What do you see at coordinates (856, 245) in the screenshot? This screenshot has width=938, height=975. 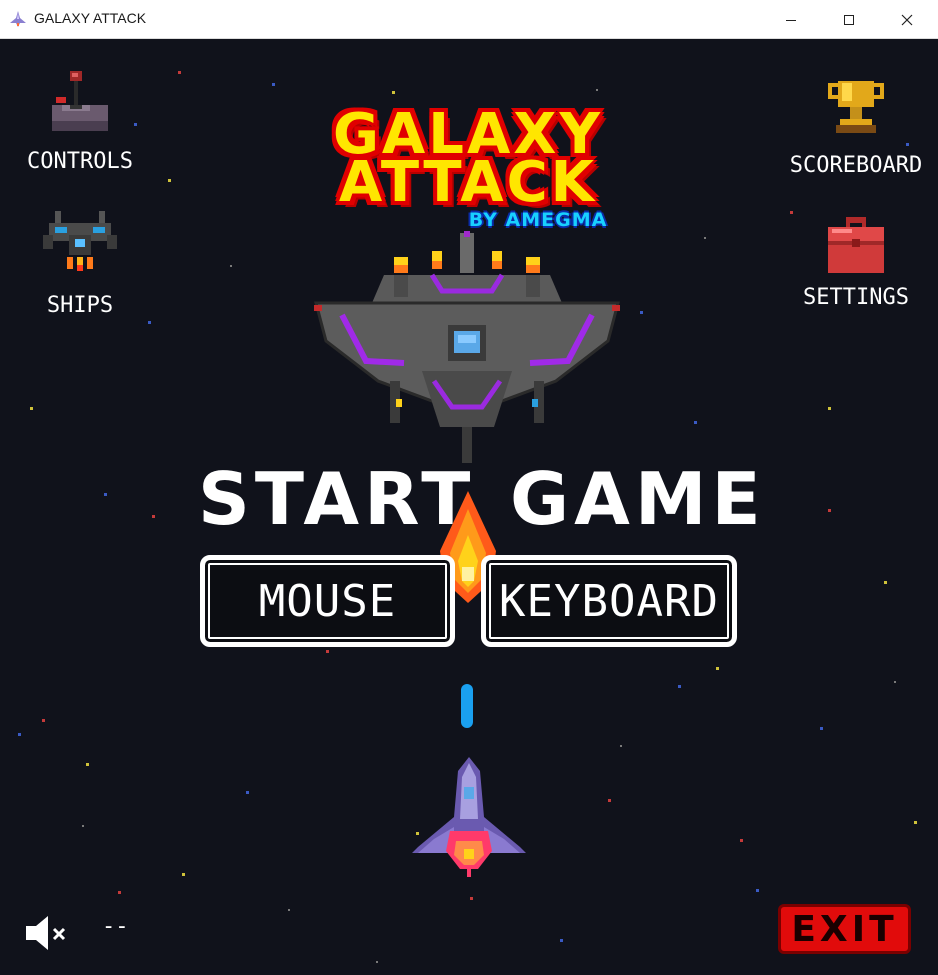 I see `toolbox-icon` at bounding box center [856, 245].